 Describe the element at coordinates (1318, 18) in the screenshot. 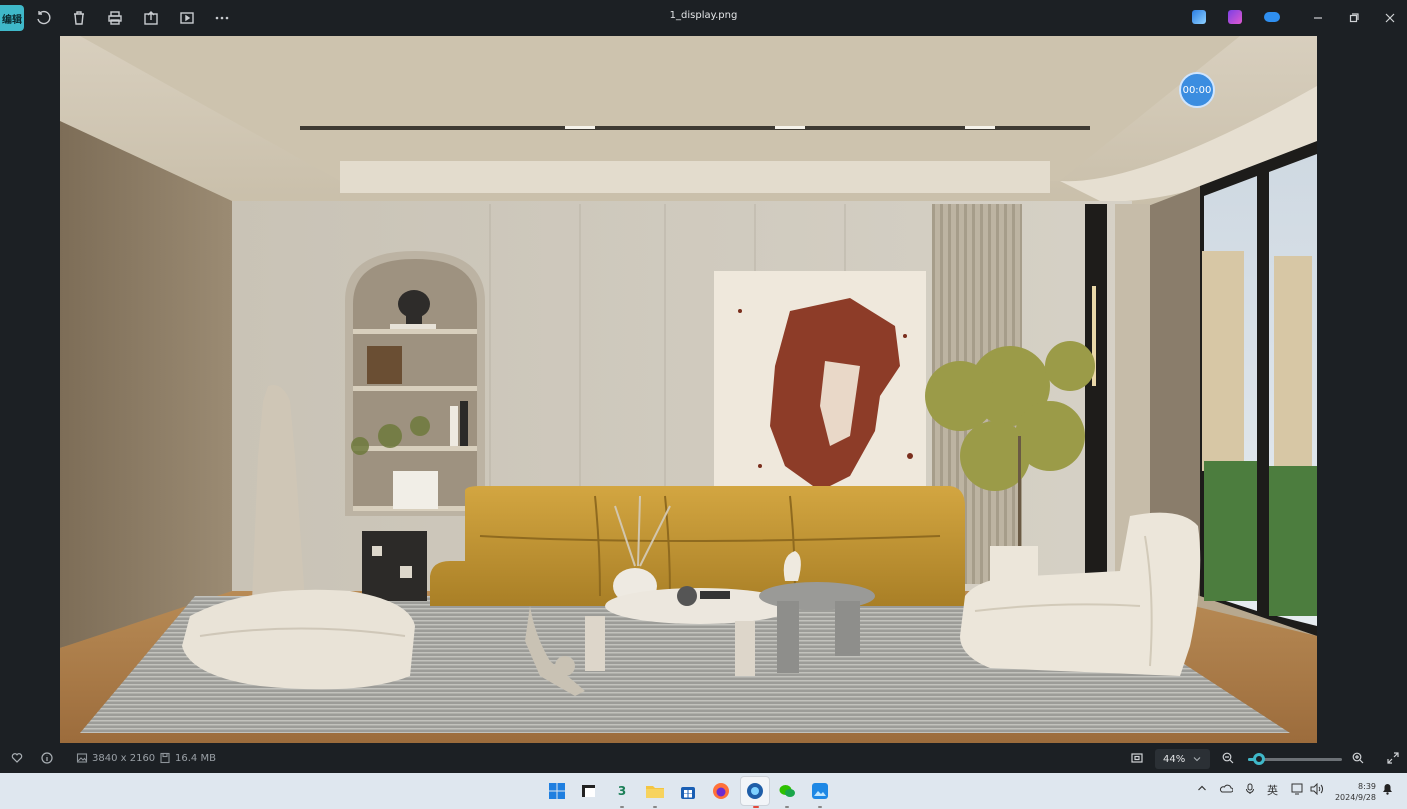

I see `minimize-icon` at that location.